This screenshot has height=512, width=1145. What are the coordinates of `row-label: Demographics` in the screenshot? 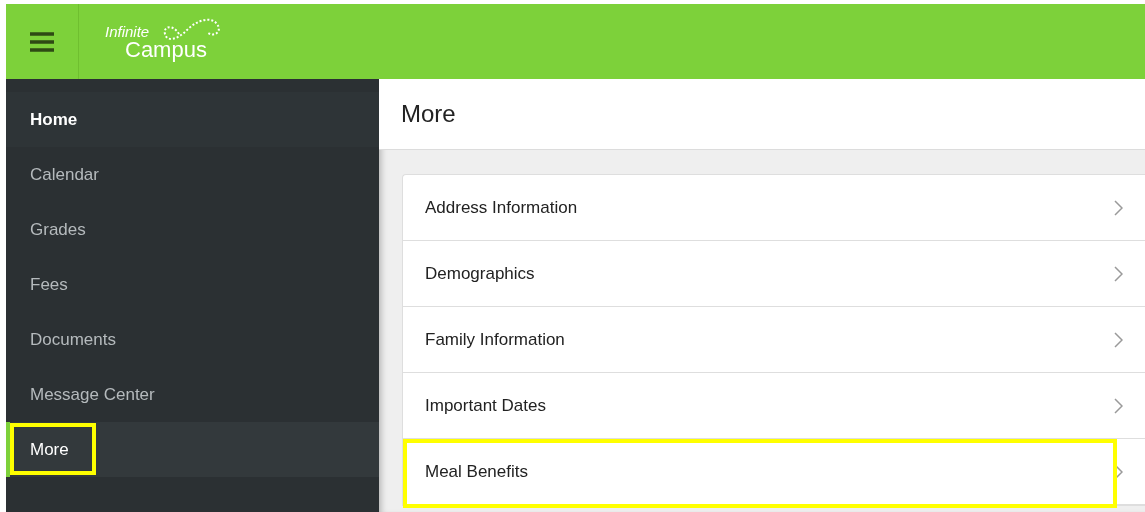 It's located at (480, 273).